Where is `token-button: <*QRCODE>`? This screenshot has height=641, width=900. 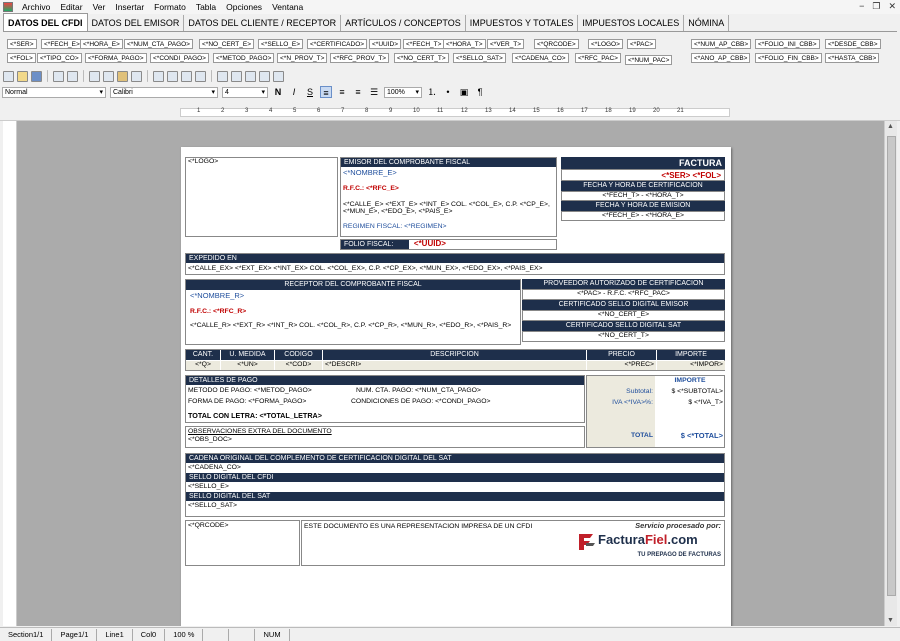
token-button: <*QRCODE> is located at coordinates (556, 44).